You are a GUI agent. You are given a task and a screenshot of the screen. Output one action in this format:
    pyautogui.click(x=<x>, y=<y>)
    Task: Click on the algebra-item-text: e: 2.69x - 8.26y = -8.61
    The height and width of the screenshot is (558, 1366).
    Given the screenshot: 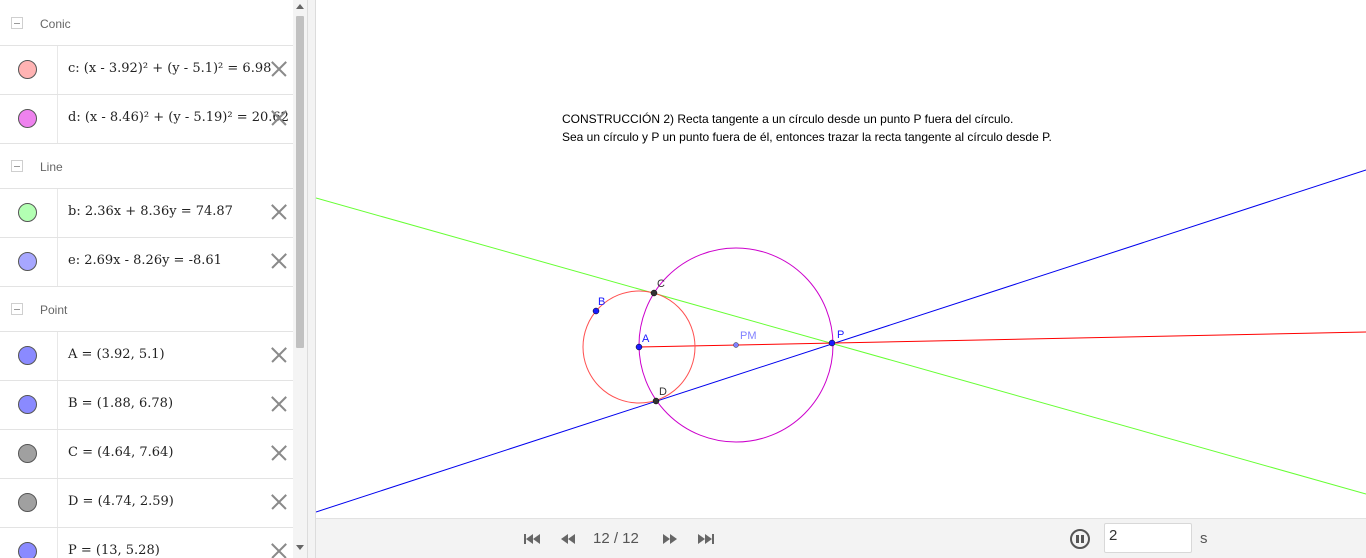 What is the action you would take?
    pyautogui.click(x=145, y=260)
    